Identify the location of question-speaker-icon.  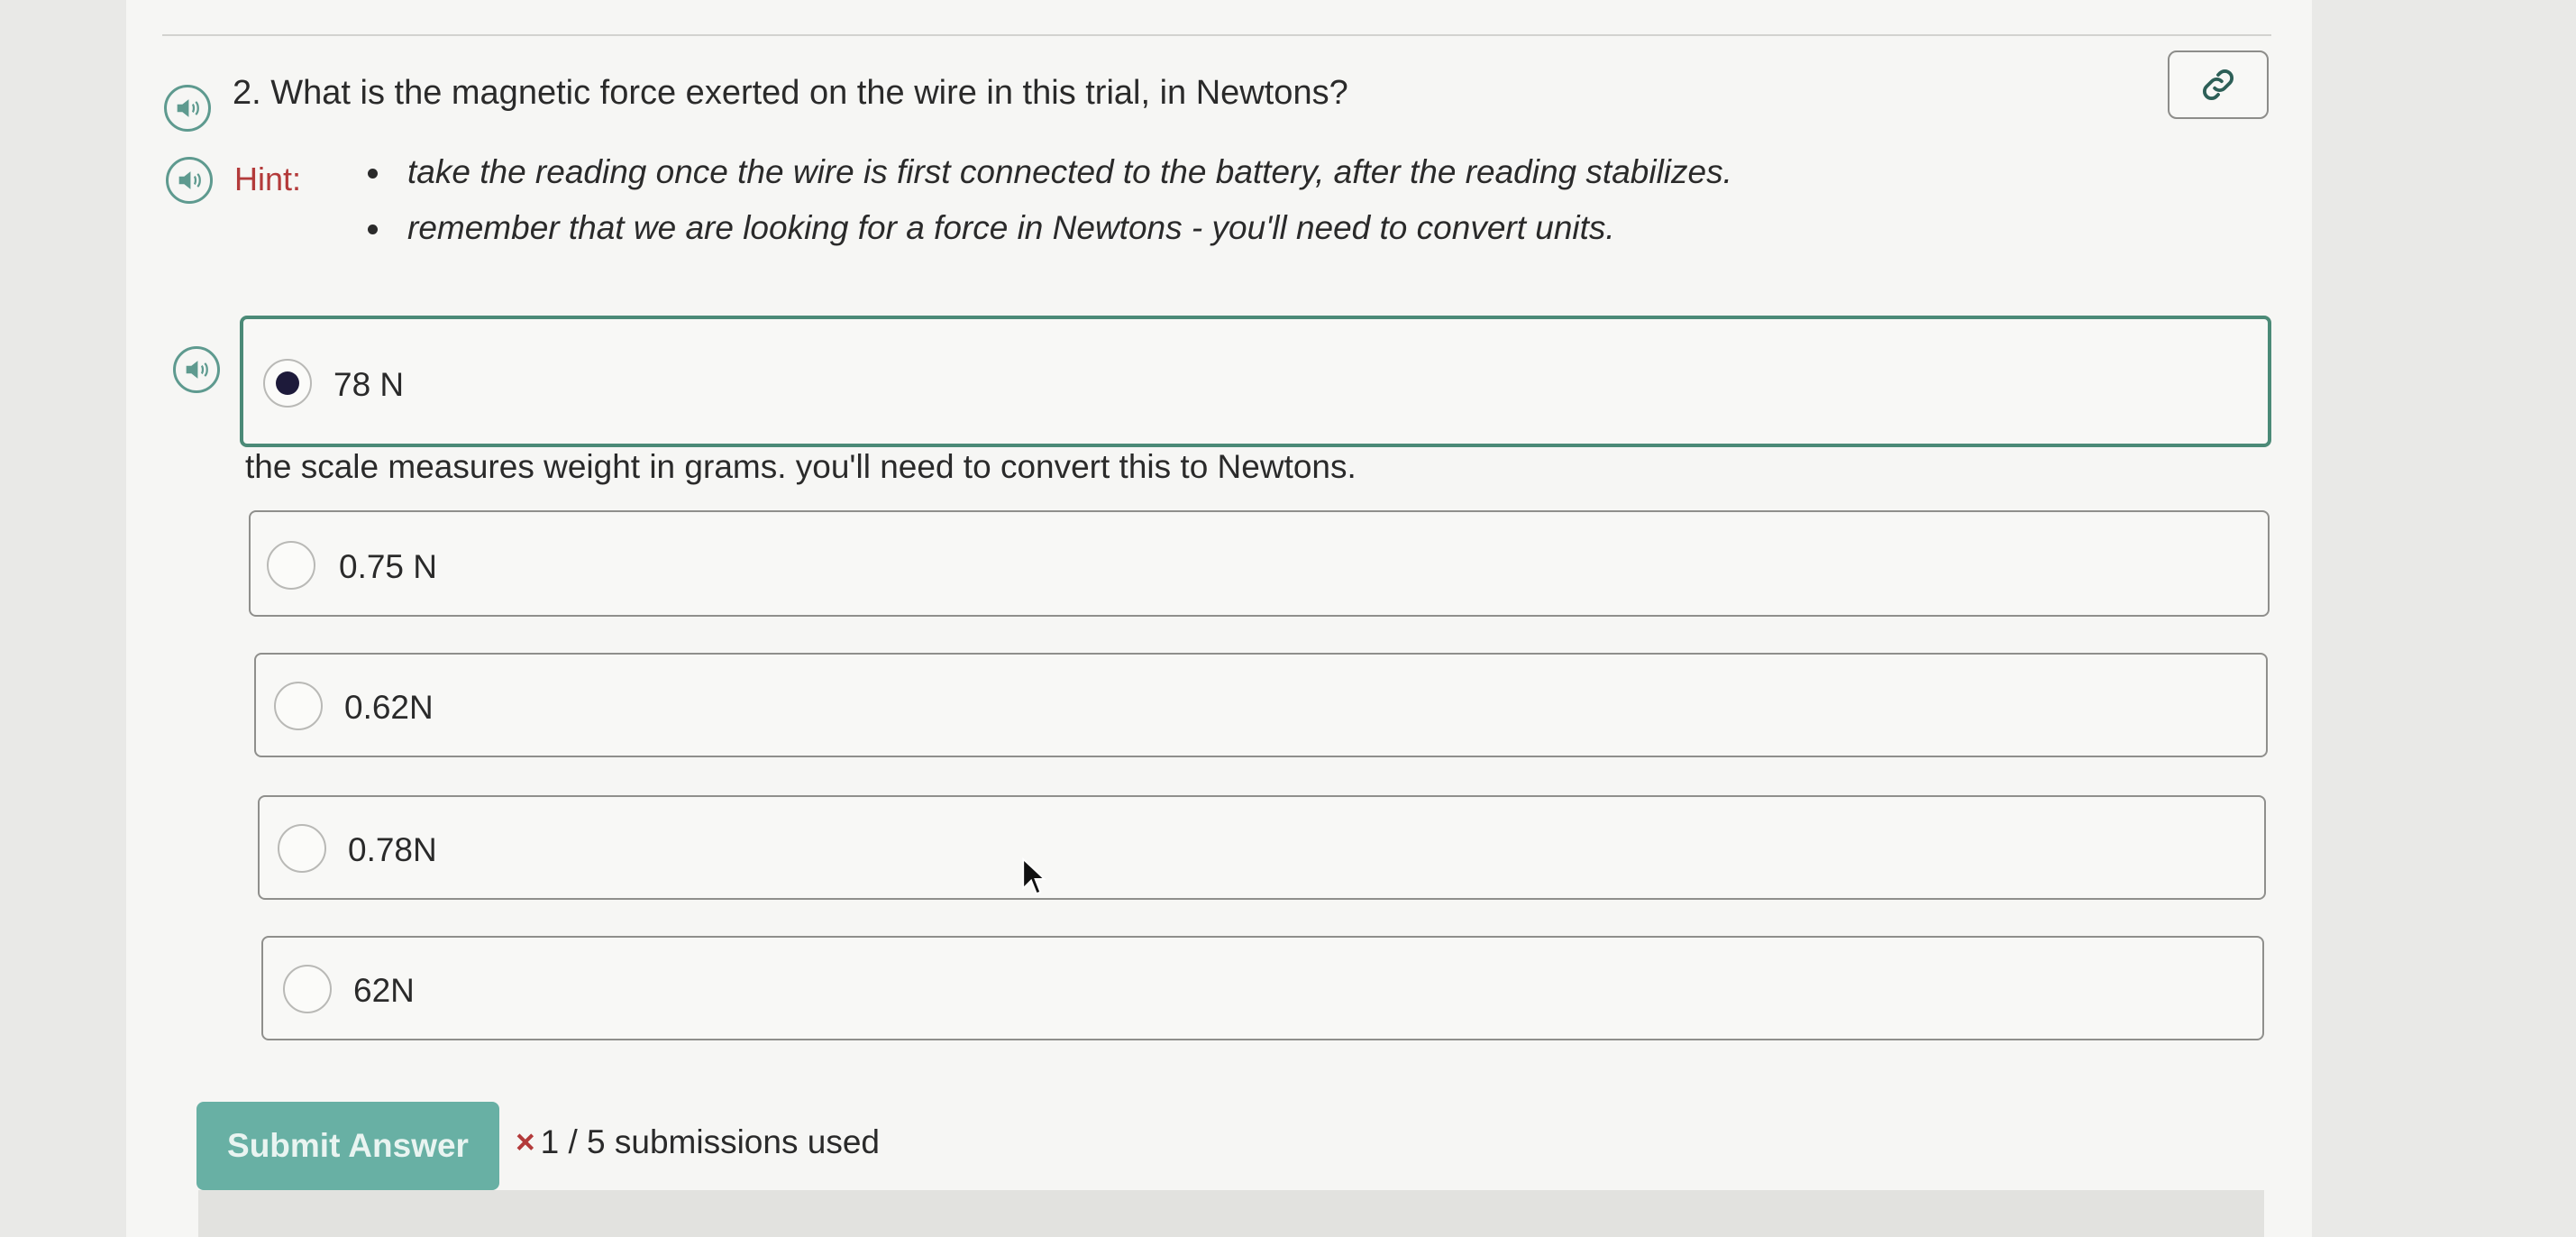
(187, 108).